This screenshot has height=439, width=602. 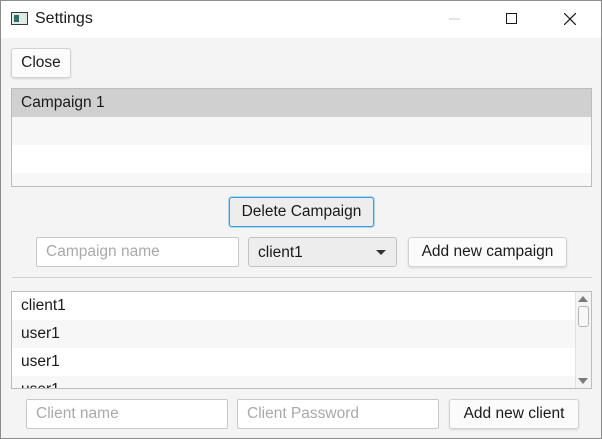 What do you see at coordinates (583, 299) in the screenshot?
I see `scroll-up-icon` at bounding box center [583, 299].